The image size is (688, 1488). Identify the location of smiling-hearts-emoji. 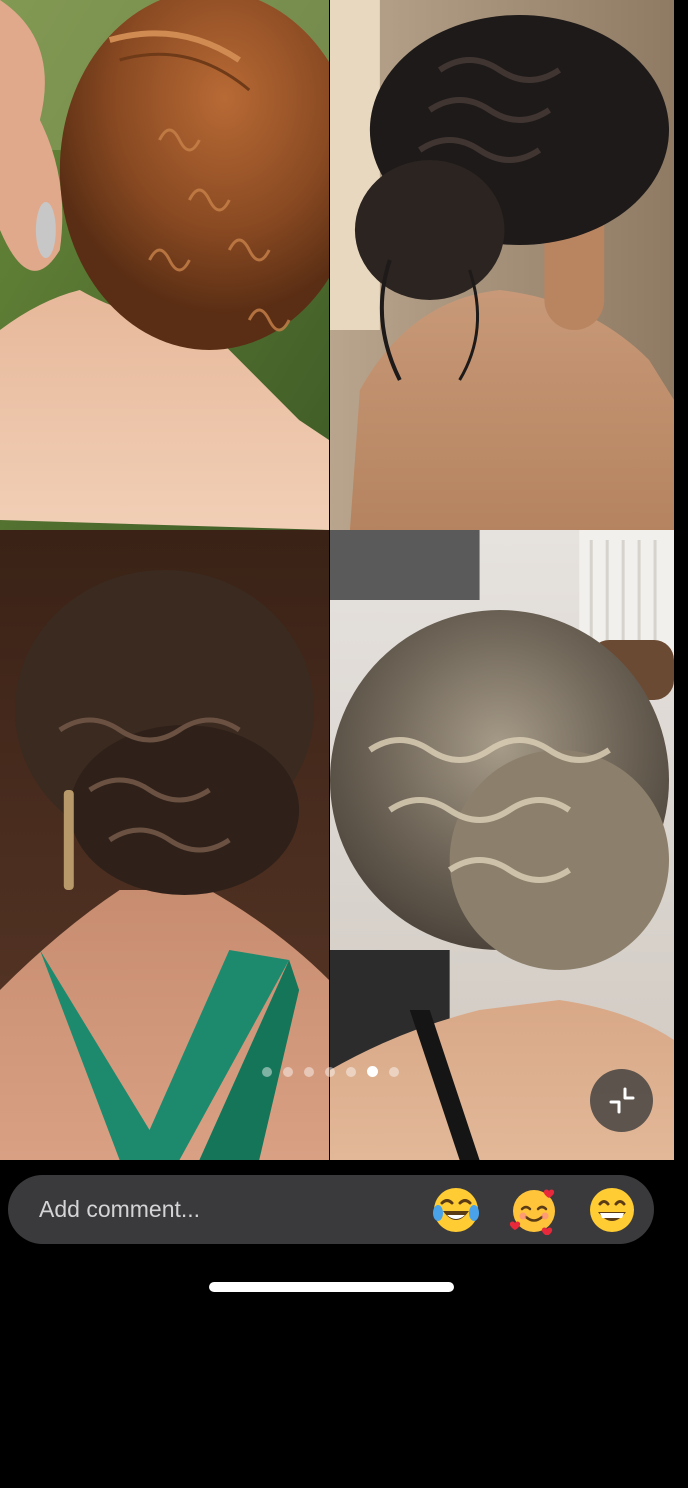
(534, 1210).